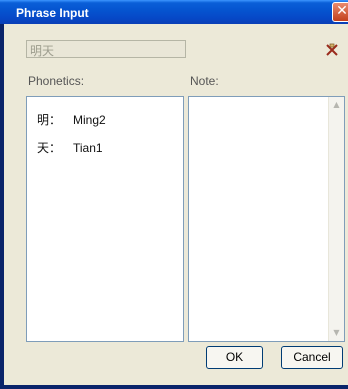 This screenshot has height=389, width=348. Describe the element at coordinates (106, 49) in the screenshot. I see `phrase-field: 明天` at that location.